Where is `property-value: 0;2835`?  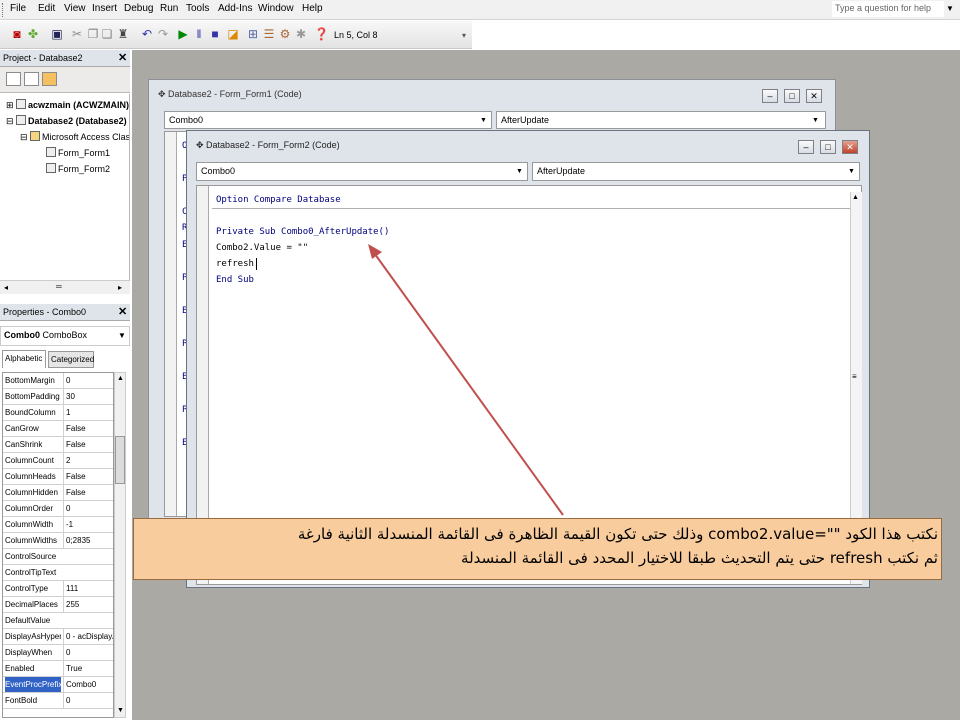 property-value: 0;2835 is located at coordinates (88, 540).